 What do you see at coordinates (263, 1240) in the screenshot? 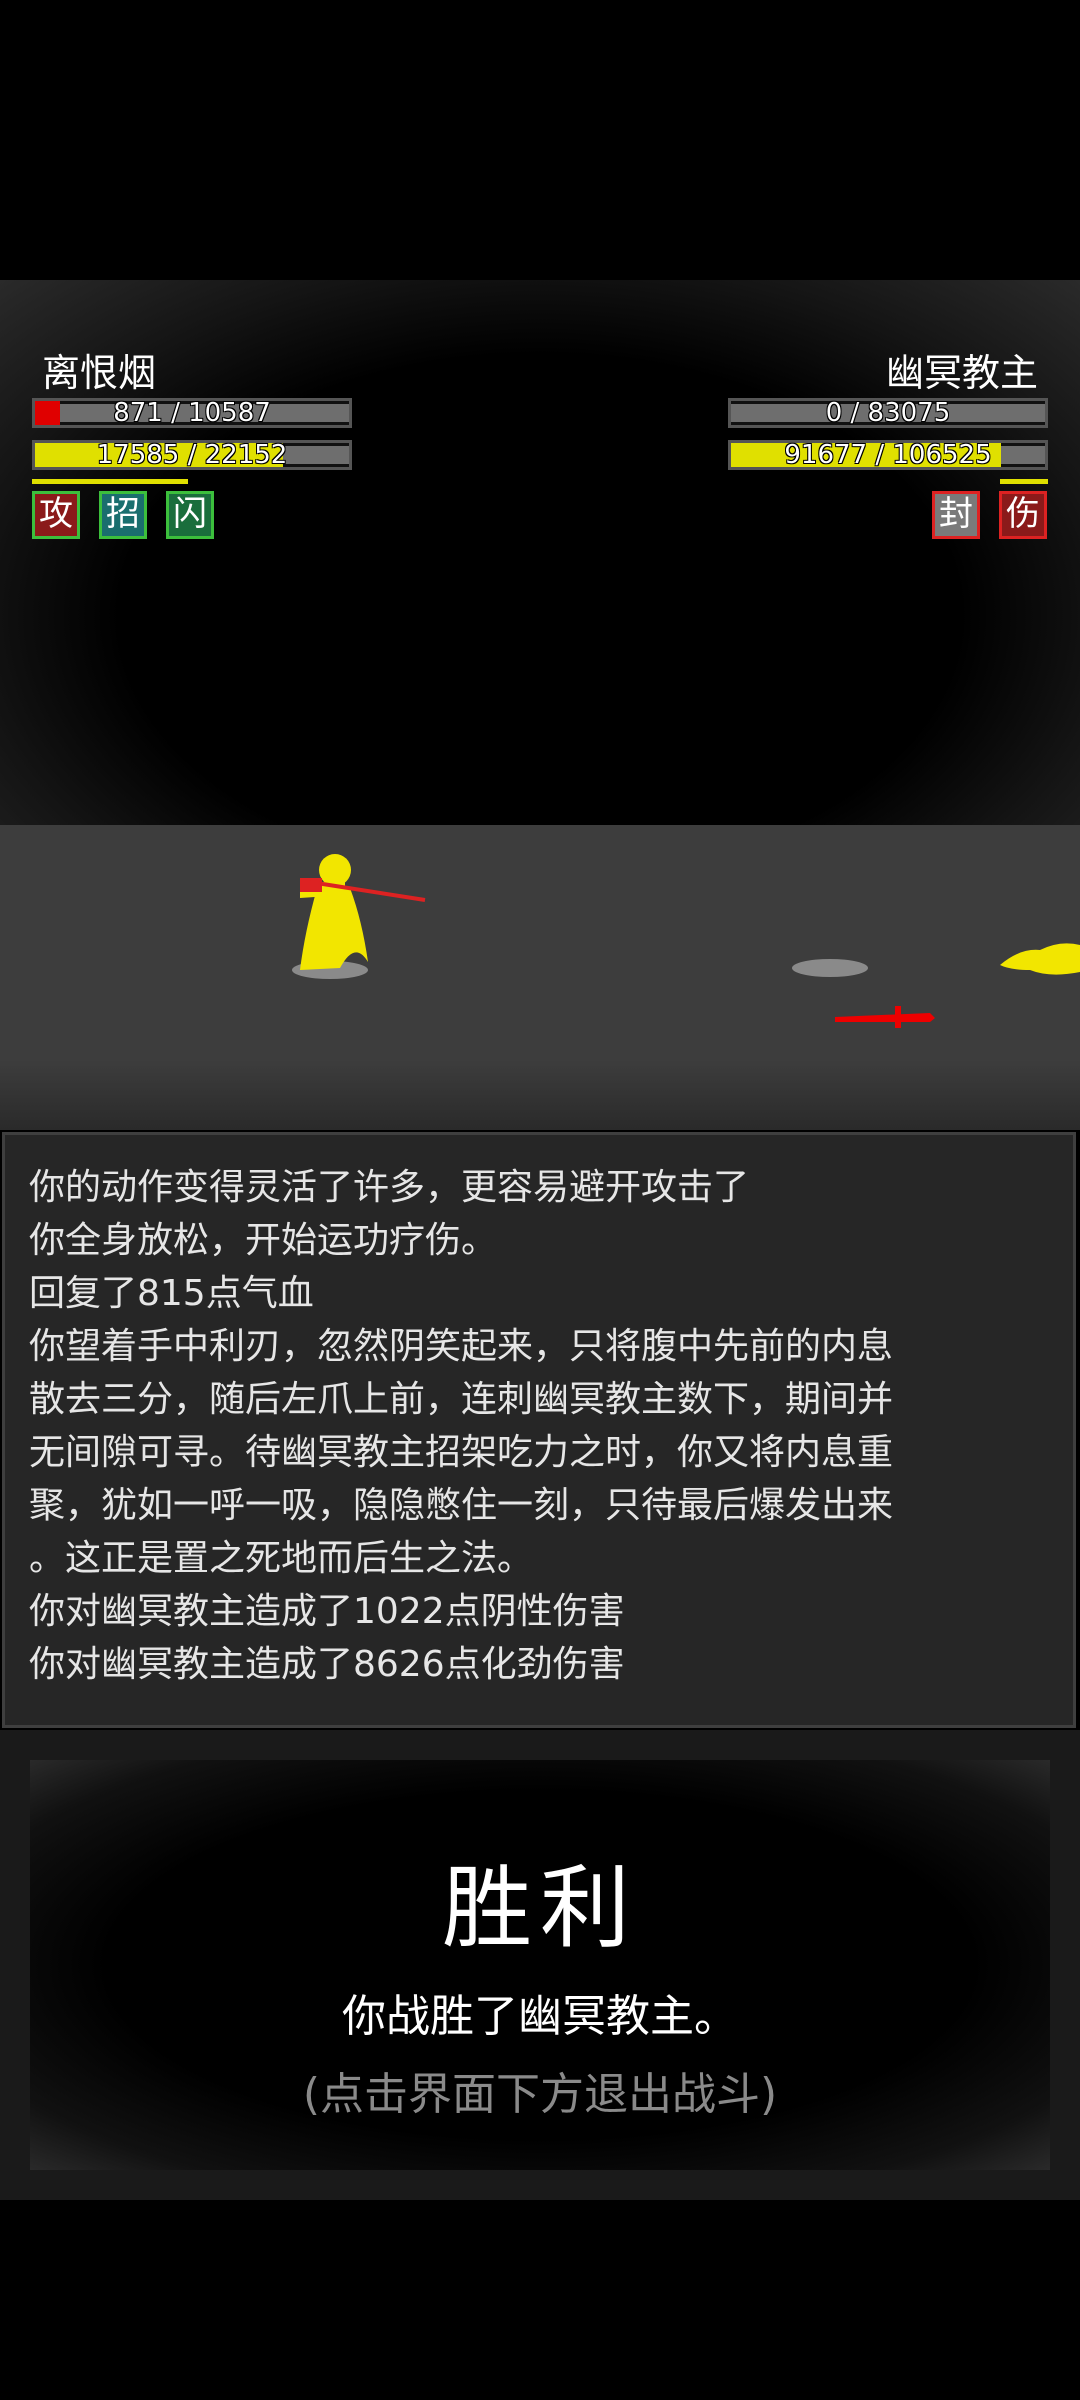
I see `log-line: 你全身放松，开始运功疗伤。` at bounding box center [263, 1240].